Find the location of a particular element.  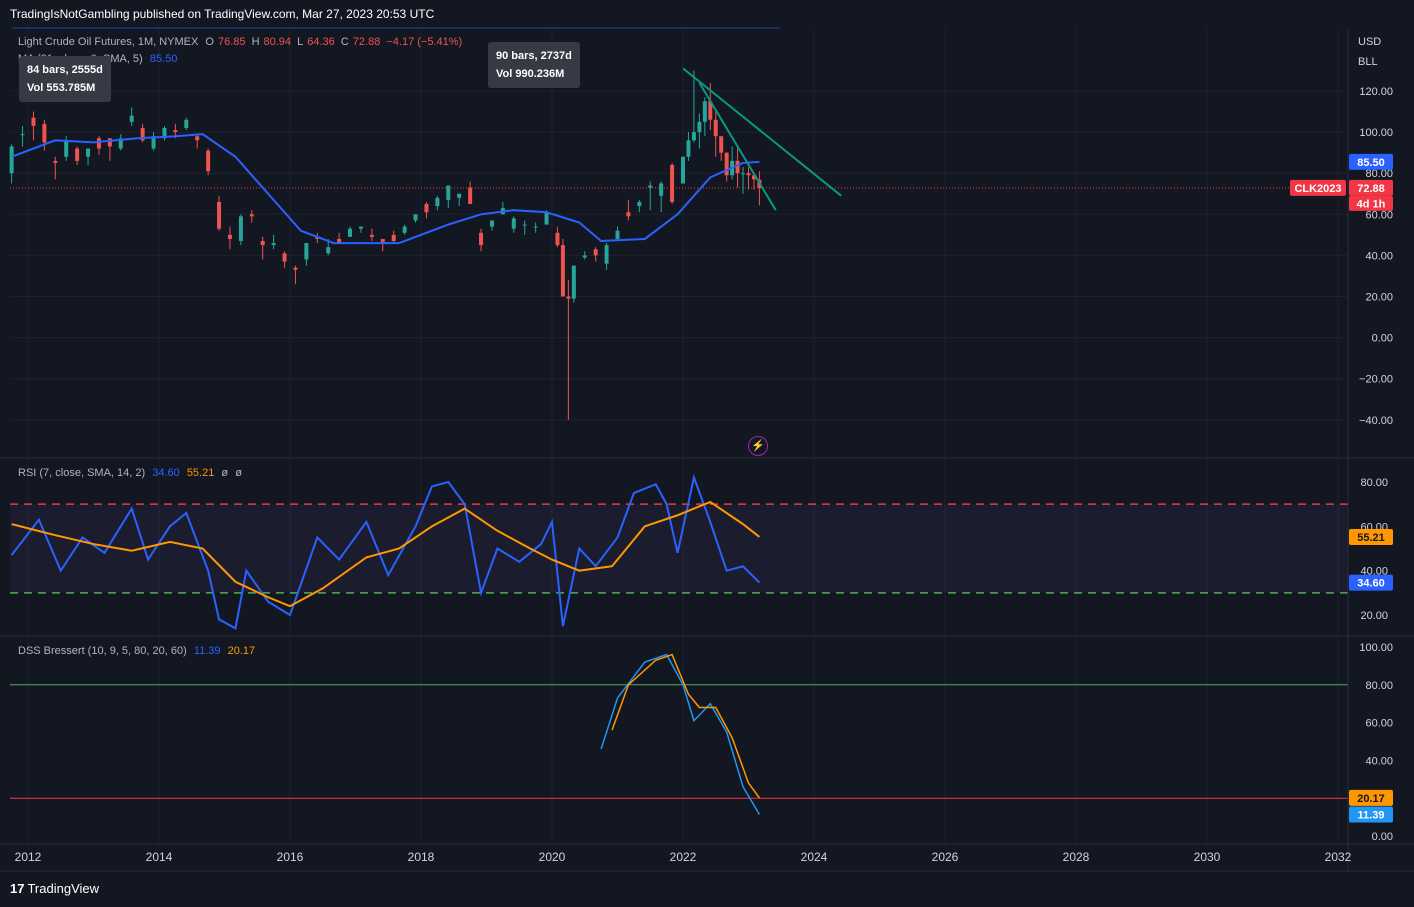

symbol-tag: CLK2023 is located at coordinates (1317, 189).